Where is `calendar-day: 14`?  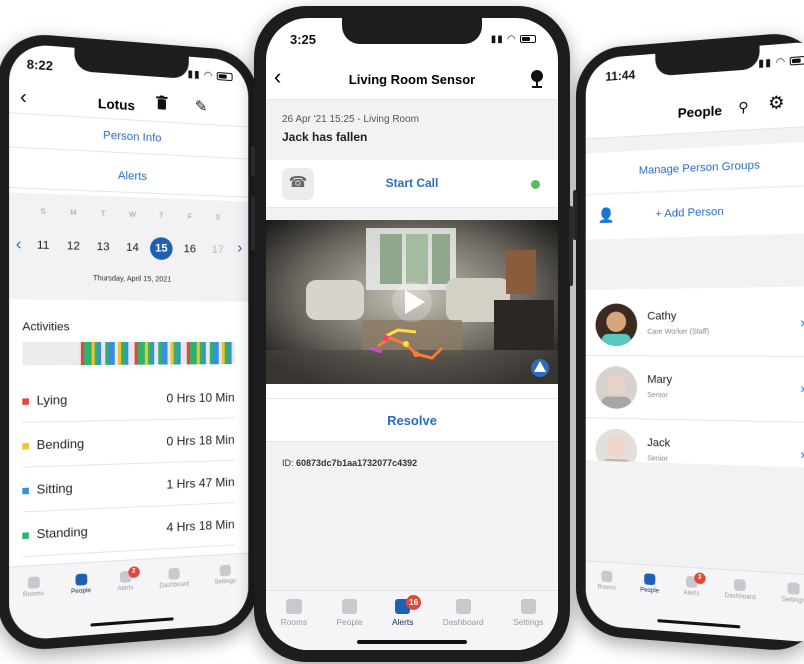
calendar-day: 14 is located at coordinates (132, 247).